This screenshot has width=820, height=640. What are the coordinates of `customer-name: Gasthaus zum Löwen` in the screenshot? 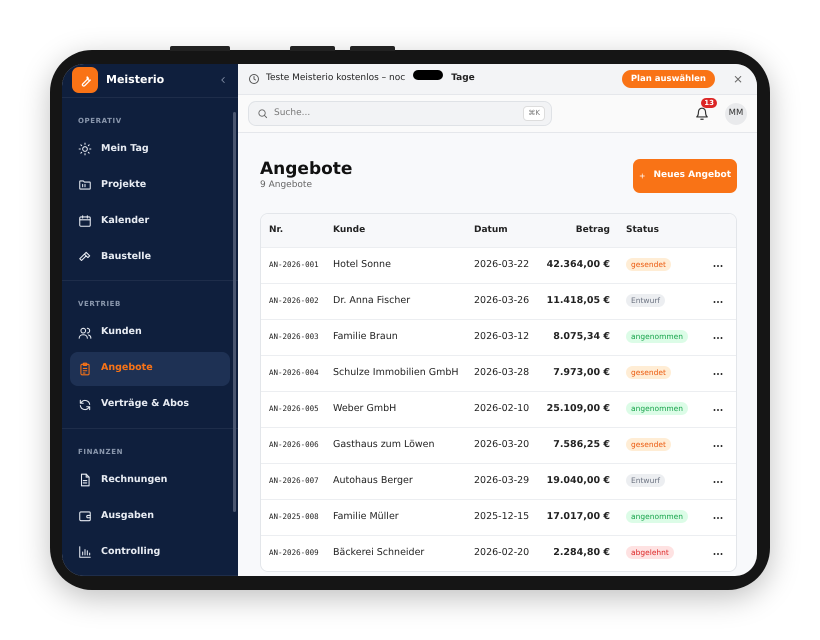 It's located at (384, 444).